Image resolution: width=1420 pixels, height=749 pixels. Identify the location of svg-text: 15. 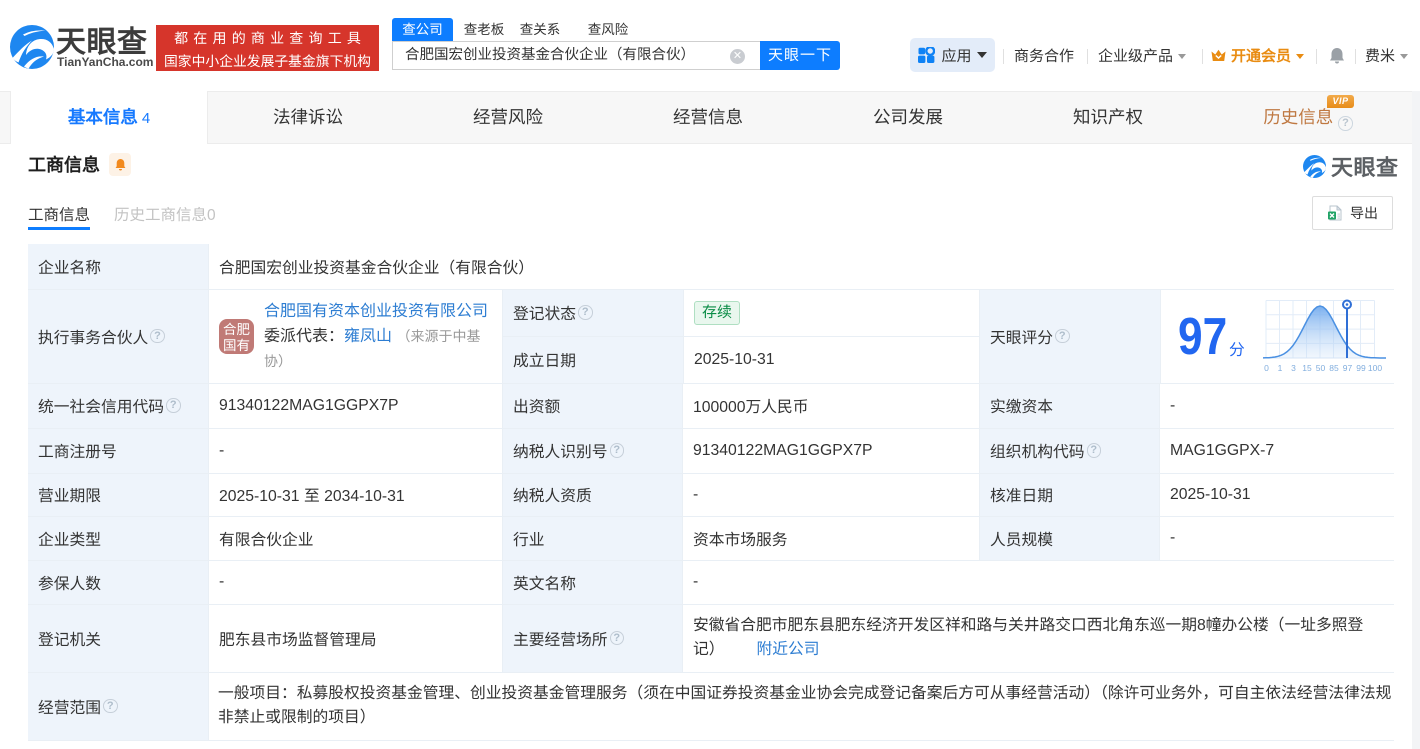
(1307, 368).